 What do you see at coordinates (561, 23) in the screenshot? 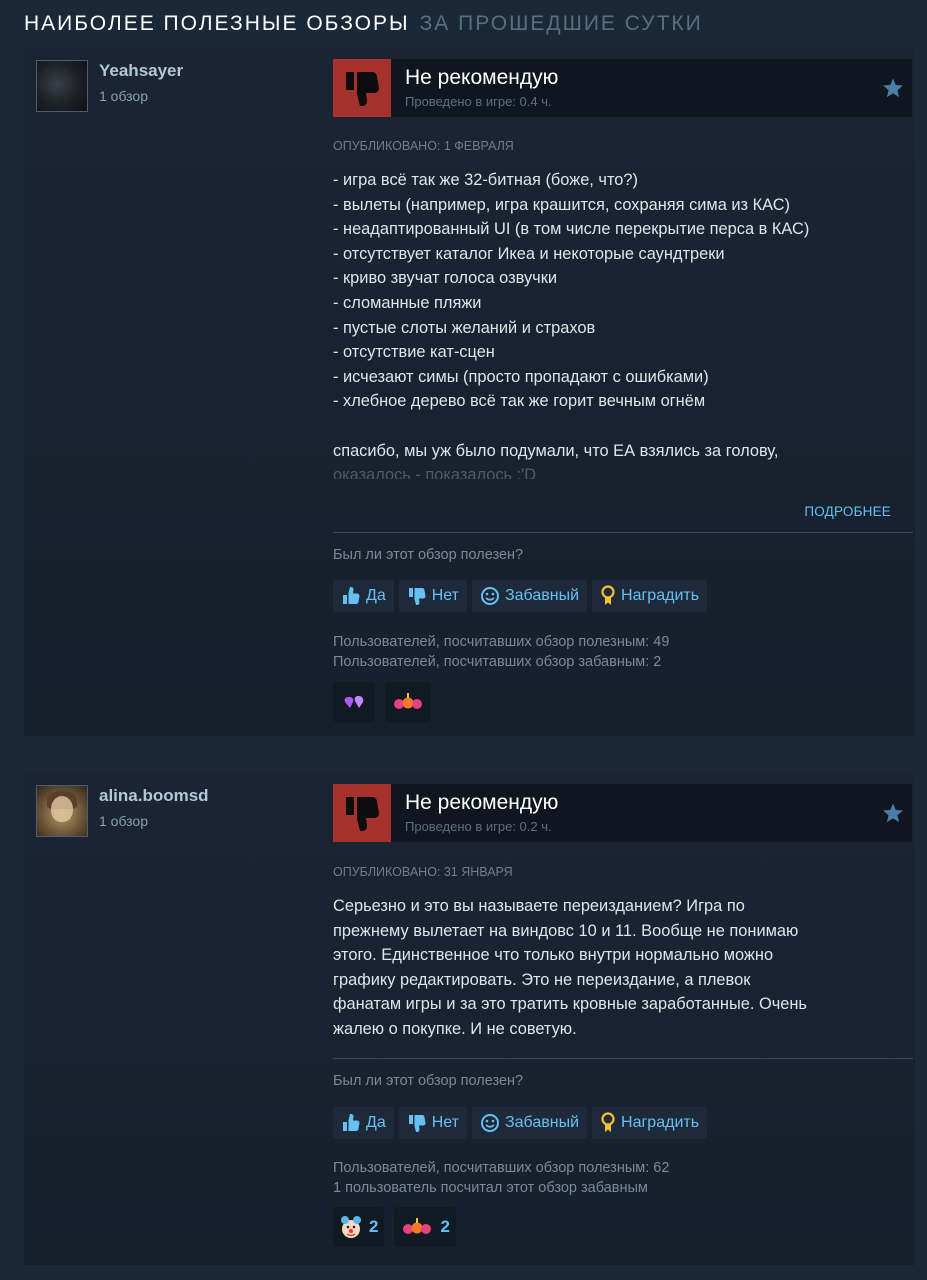
I see `period-tab: ЗА ПРОШЕДШИЕ СУТКИ` at bounding box center [561, 23].